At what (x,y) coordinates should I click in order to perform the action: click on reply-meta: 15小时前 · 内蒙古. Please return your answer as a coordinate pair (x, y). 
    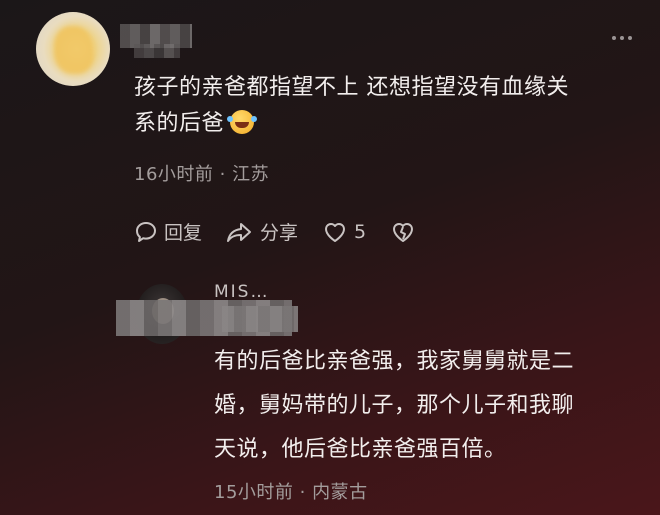
    Looking at the image, I should click on (291, 492).